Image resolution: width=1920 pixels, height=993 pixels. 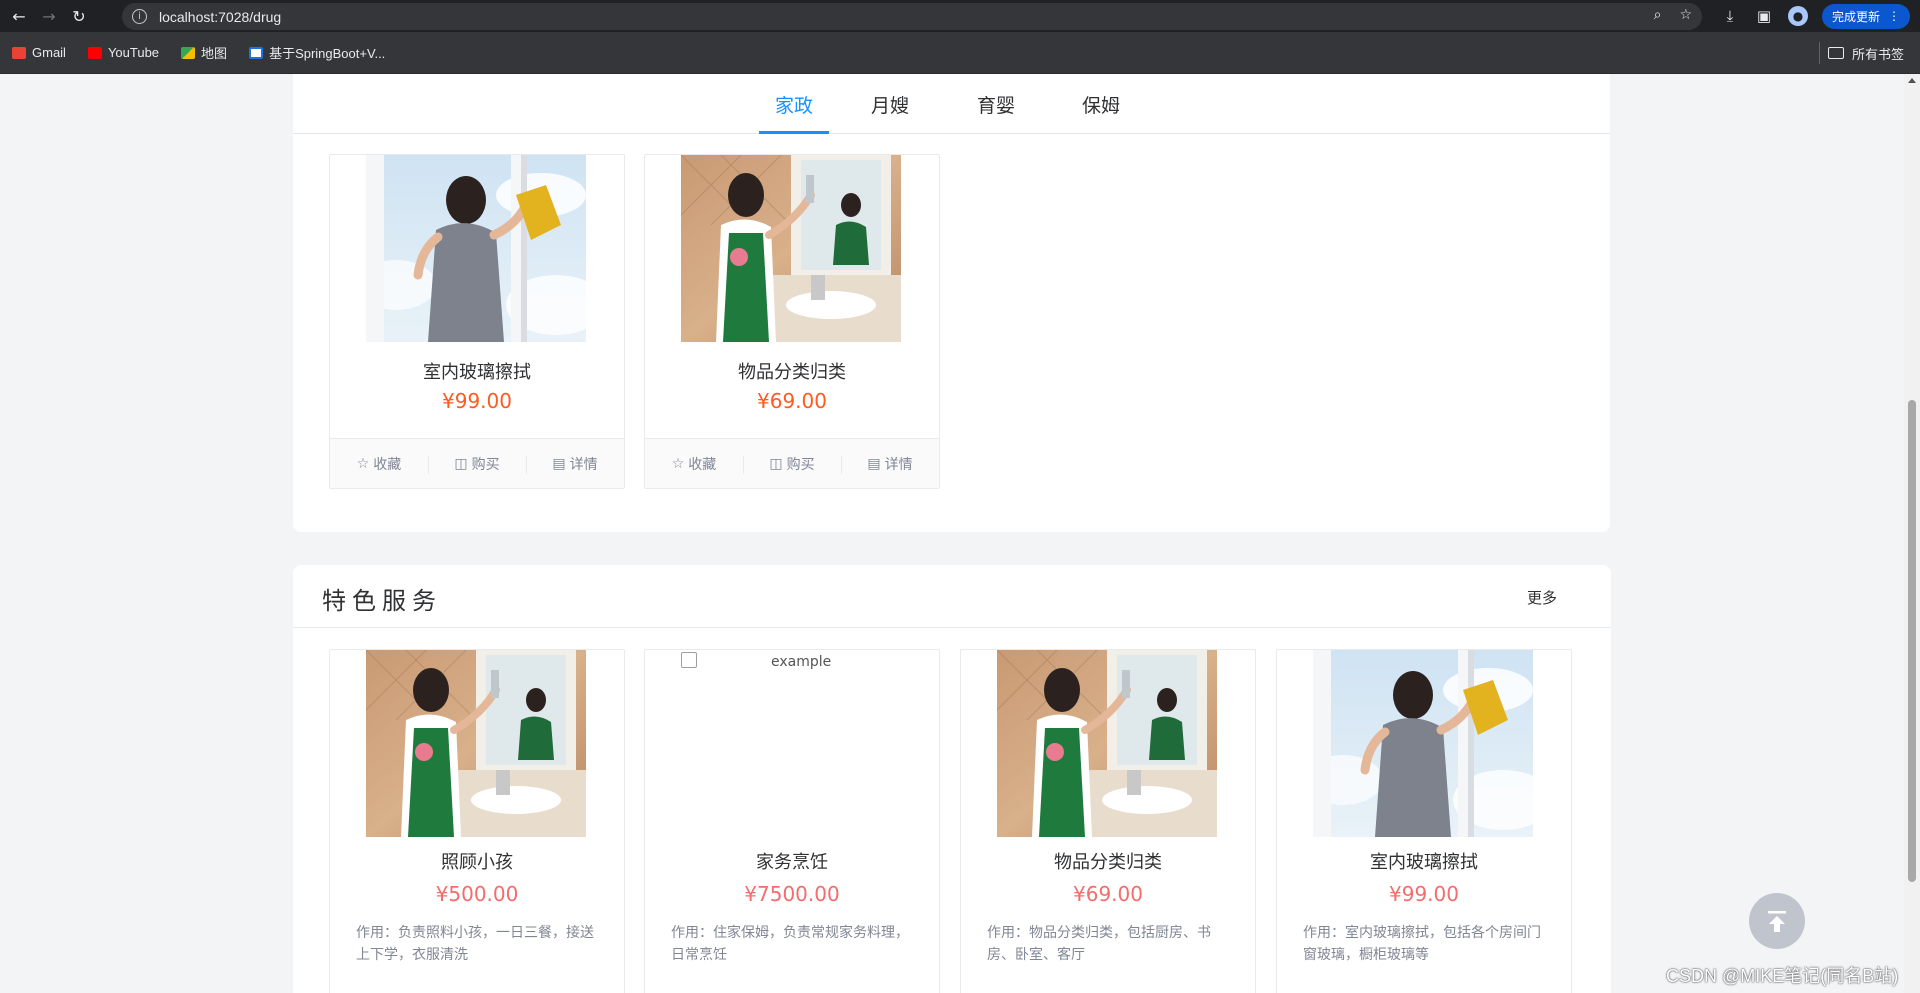 I want to click on tab-yuying: 育婴, so click(x=996, y=104).